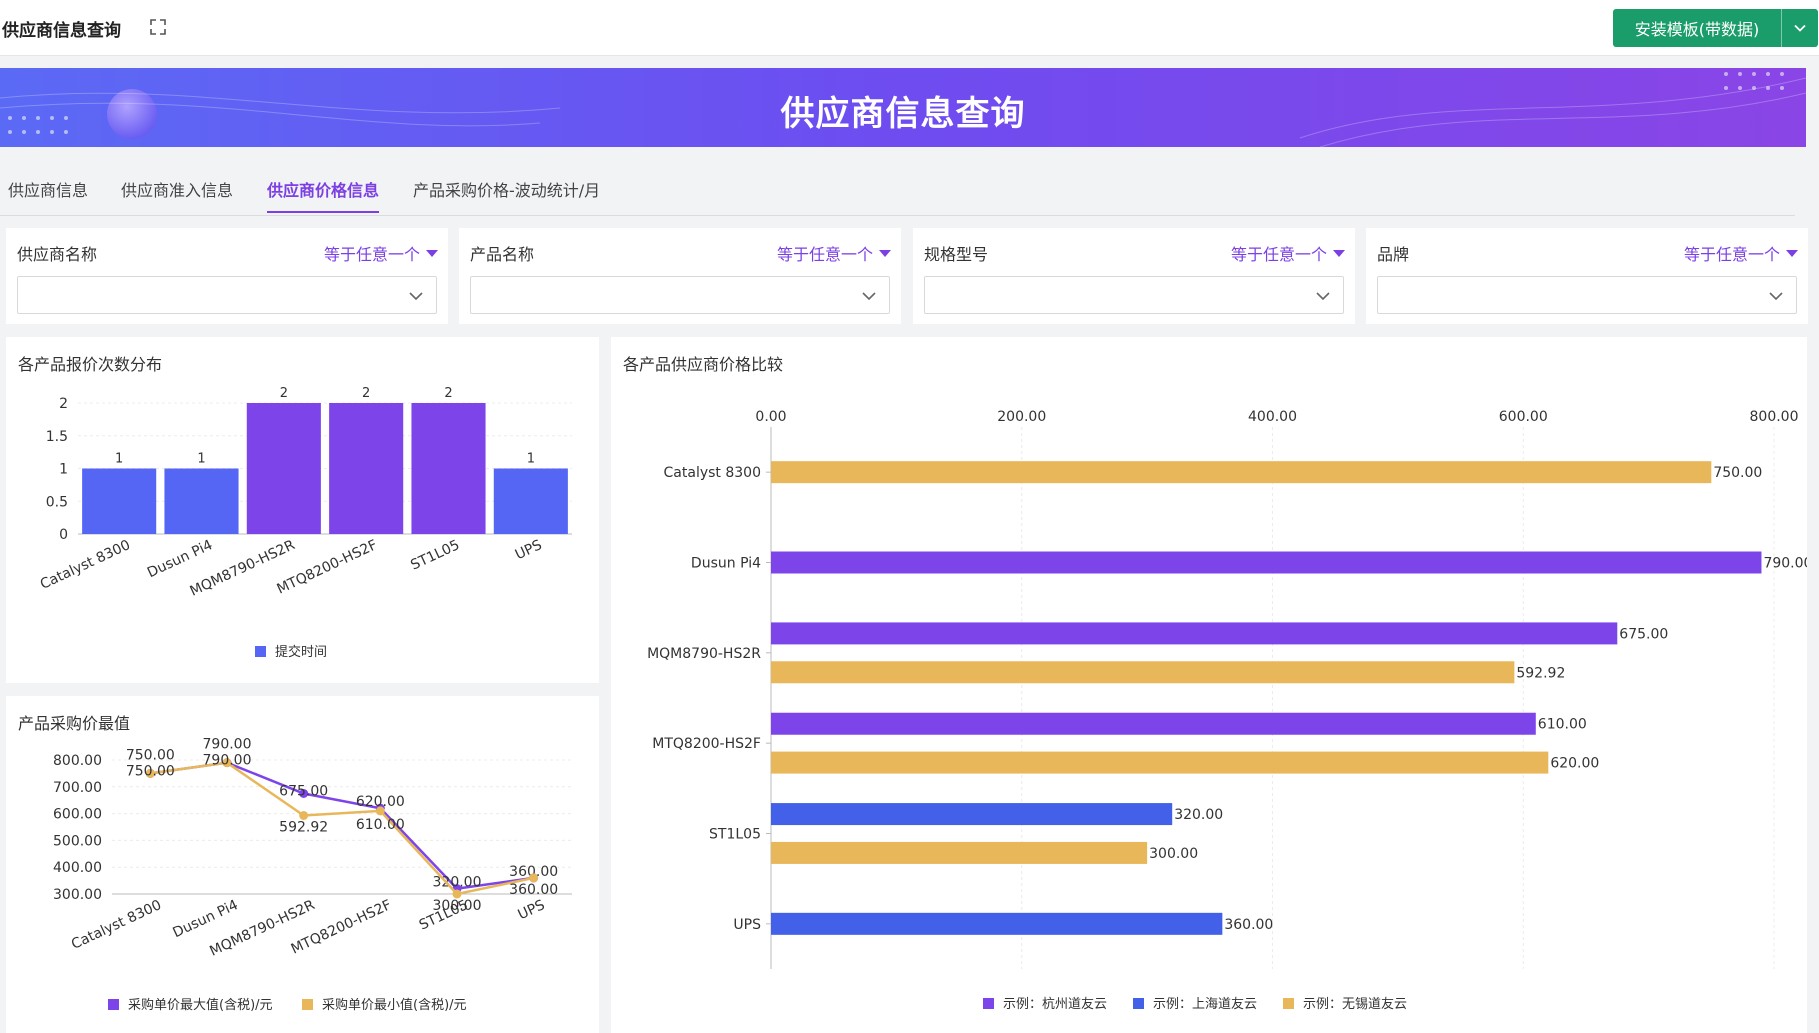 This screenshot has height=1033, width=1819. What do you see at coordinates (956, 254) in the screenshot?
I see `filter-label: 规格型号` at bounding box center [956, 254].